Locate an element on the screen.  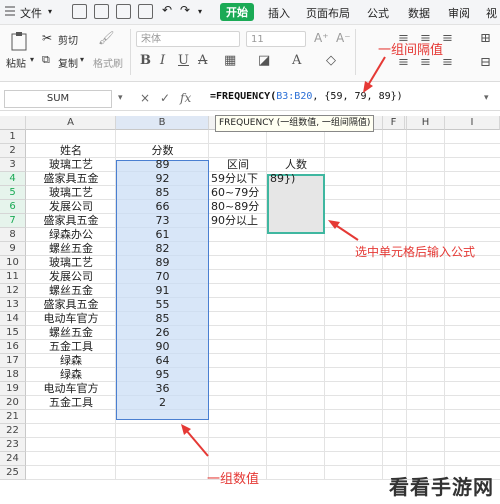
fill-color-icon: ◪ is located at coordinates (264, 60).